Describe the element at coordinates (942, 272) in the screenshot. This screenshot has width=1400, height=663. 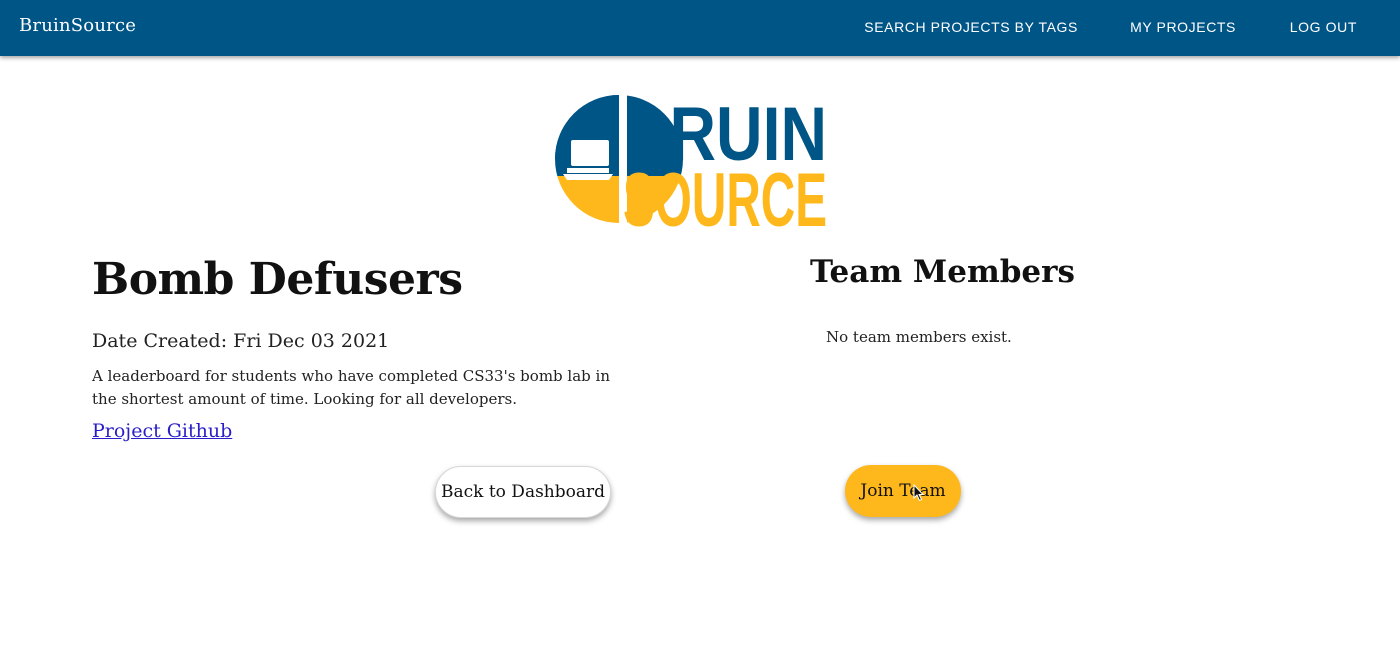
I see `team-members-title: Team Members` at that location.